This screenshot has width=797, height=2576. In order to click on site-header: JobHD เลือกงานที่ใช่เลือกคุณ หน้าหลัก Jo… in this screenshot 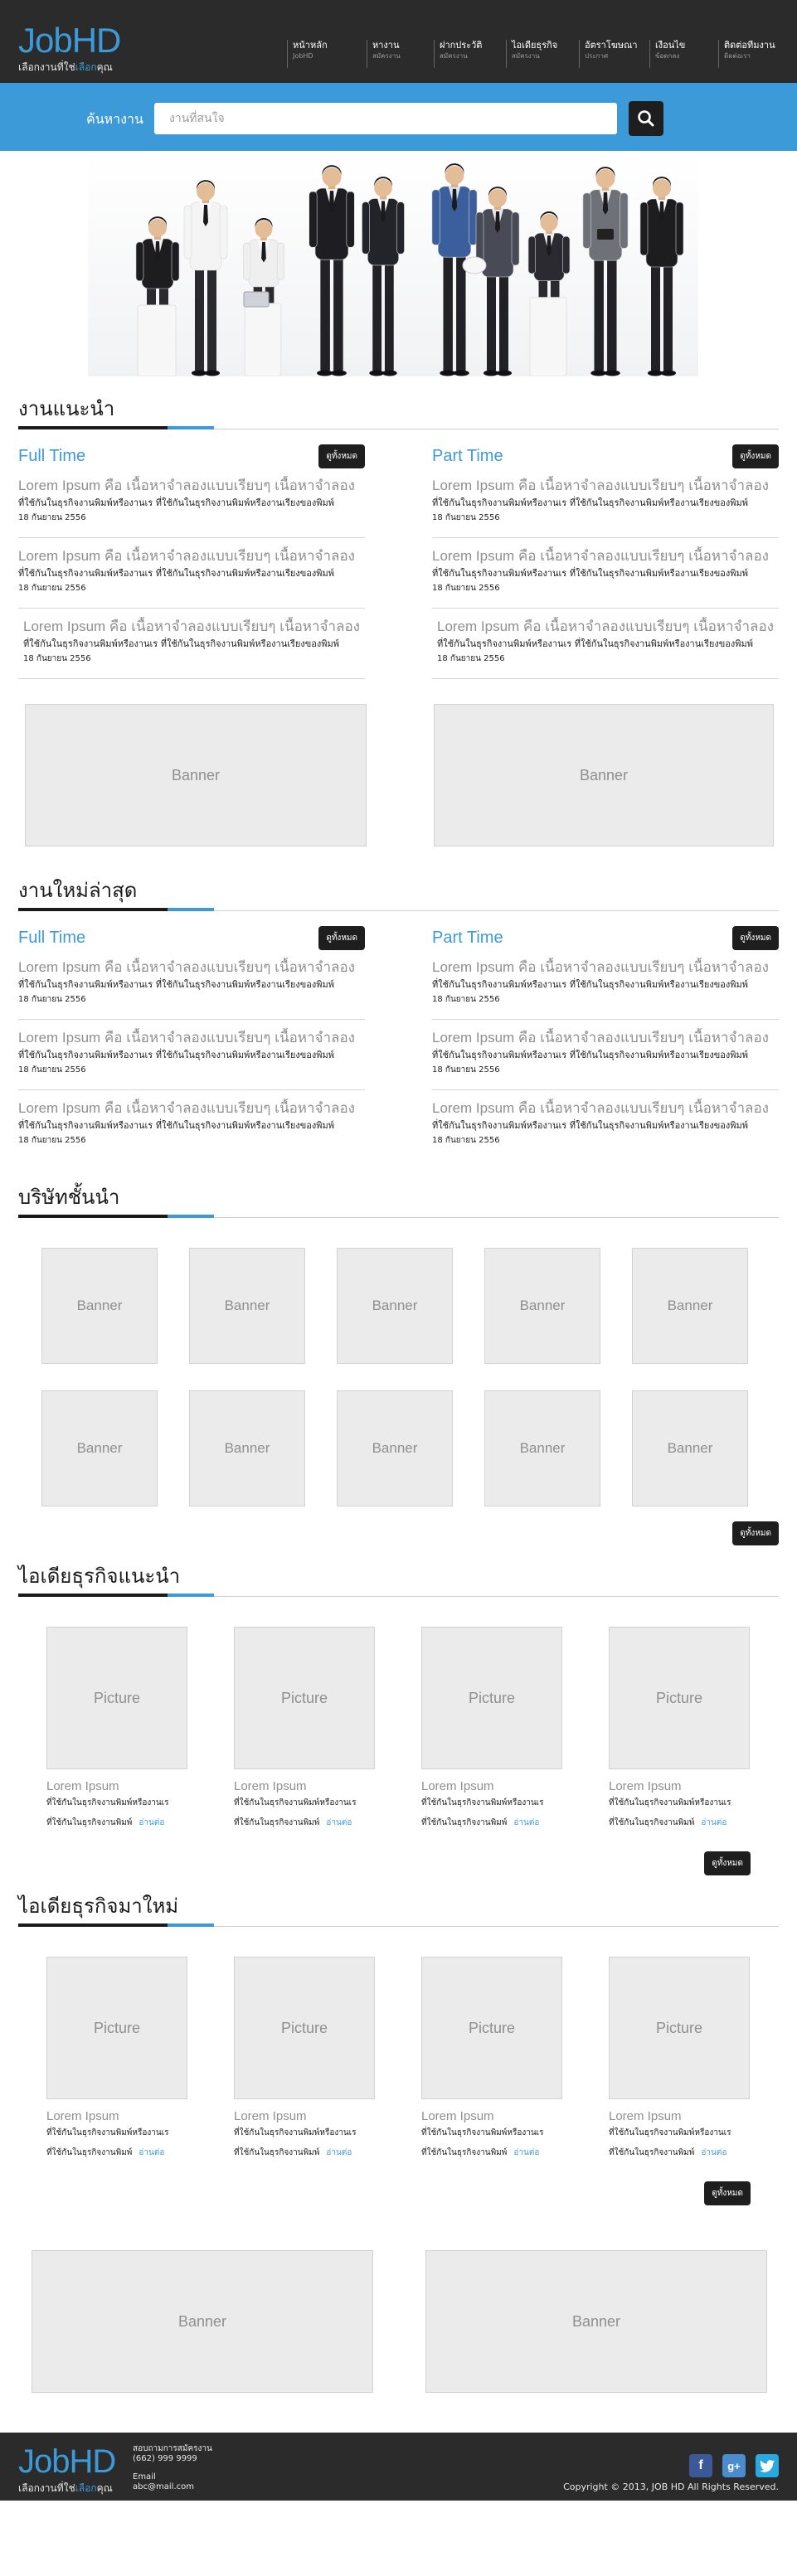, I will do `click(398, 41)`.